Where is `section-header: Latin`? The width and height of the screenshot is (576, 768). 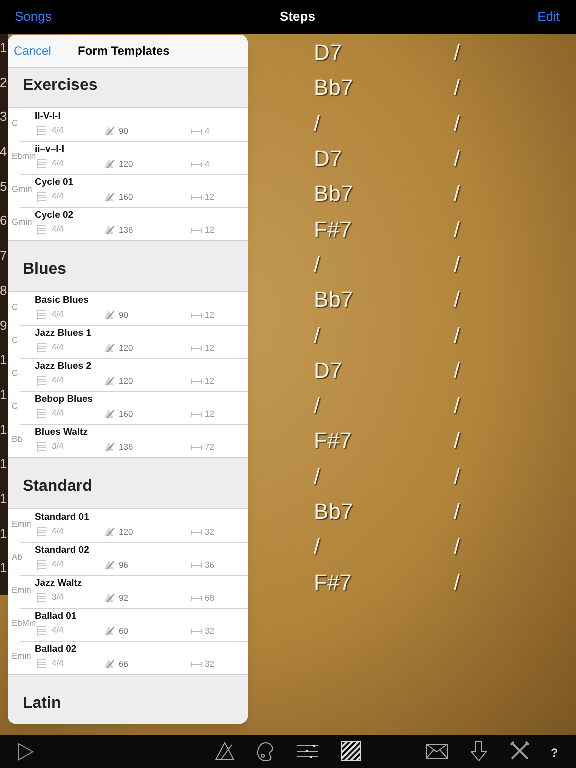
section-header: Latin is located at coordinates (42, 704).